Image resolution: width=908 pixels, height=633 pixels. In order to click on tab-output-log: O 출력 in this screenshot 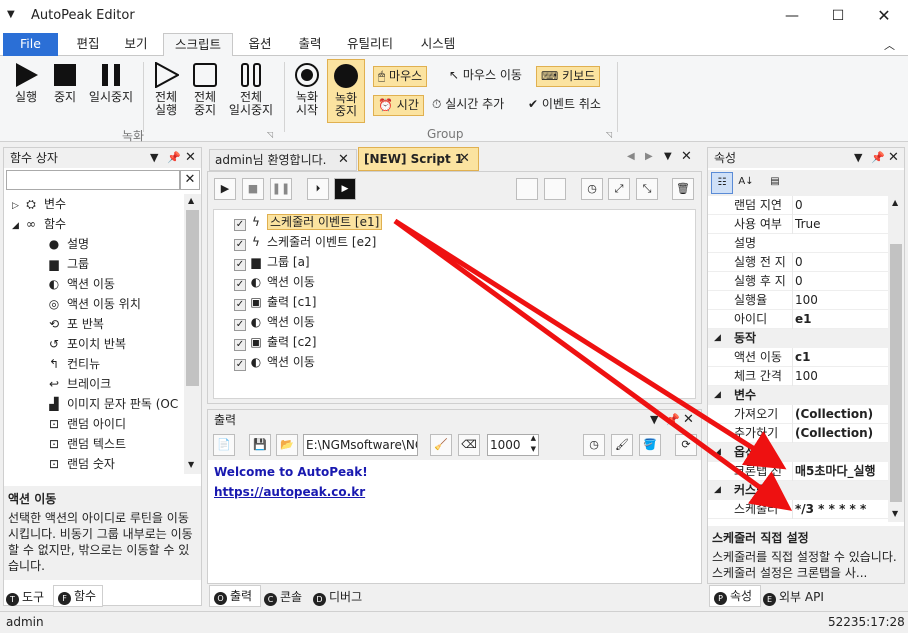, I will do `click(235, 596)`.